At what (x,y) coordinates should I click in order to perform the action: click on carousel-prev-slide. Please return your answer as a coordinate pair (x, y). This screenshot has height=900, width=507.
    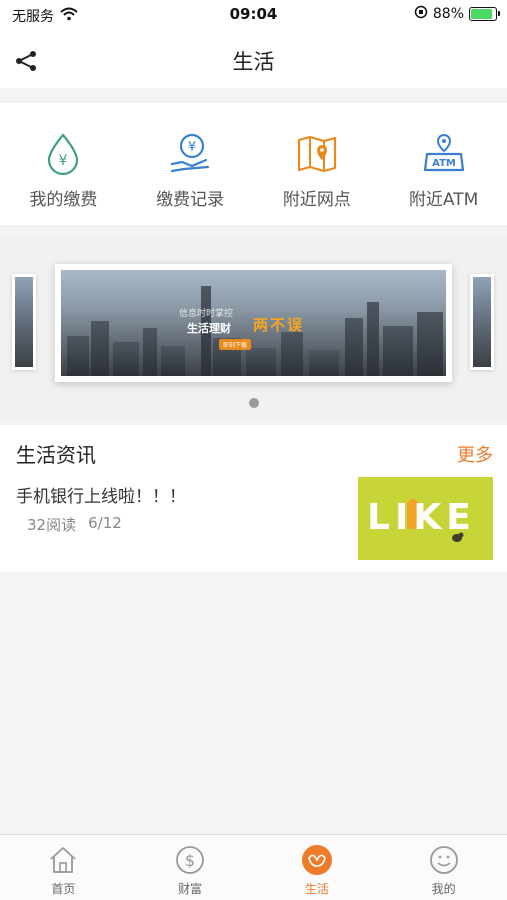
    Looking at the image, I should click on (24, 322).